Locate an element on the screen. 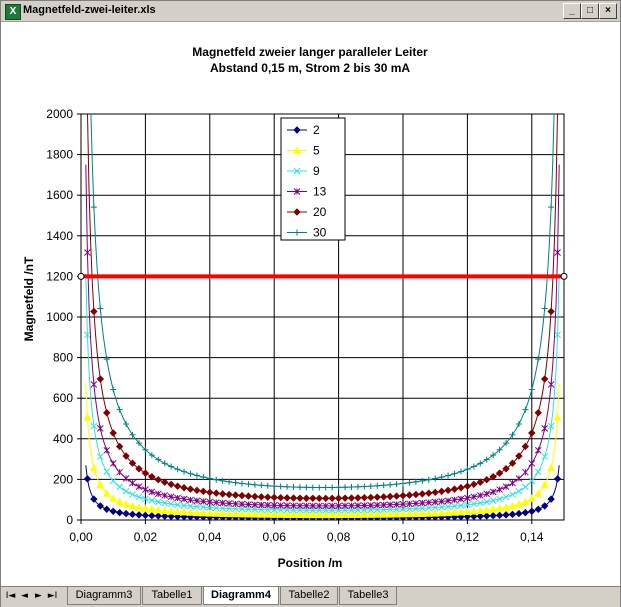 Image resolution: width=621 pixels, height=607 pixels. y-tick-label: 800 is located at coordinates (63, 358).